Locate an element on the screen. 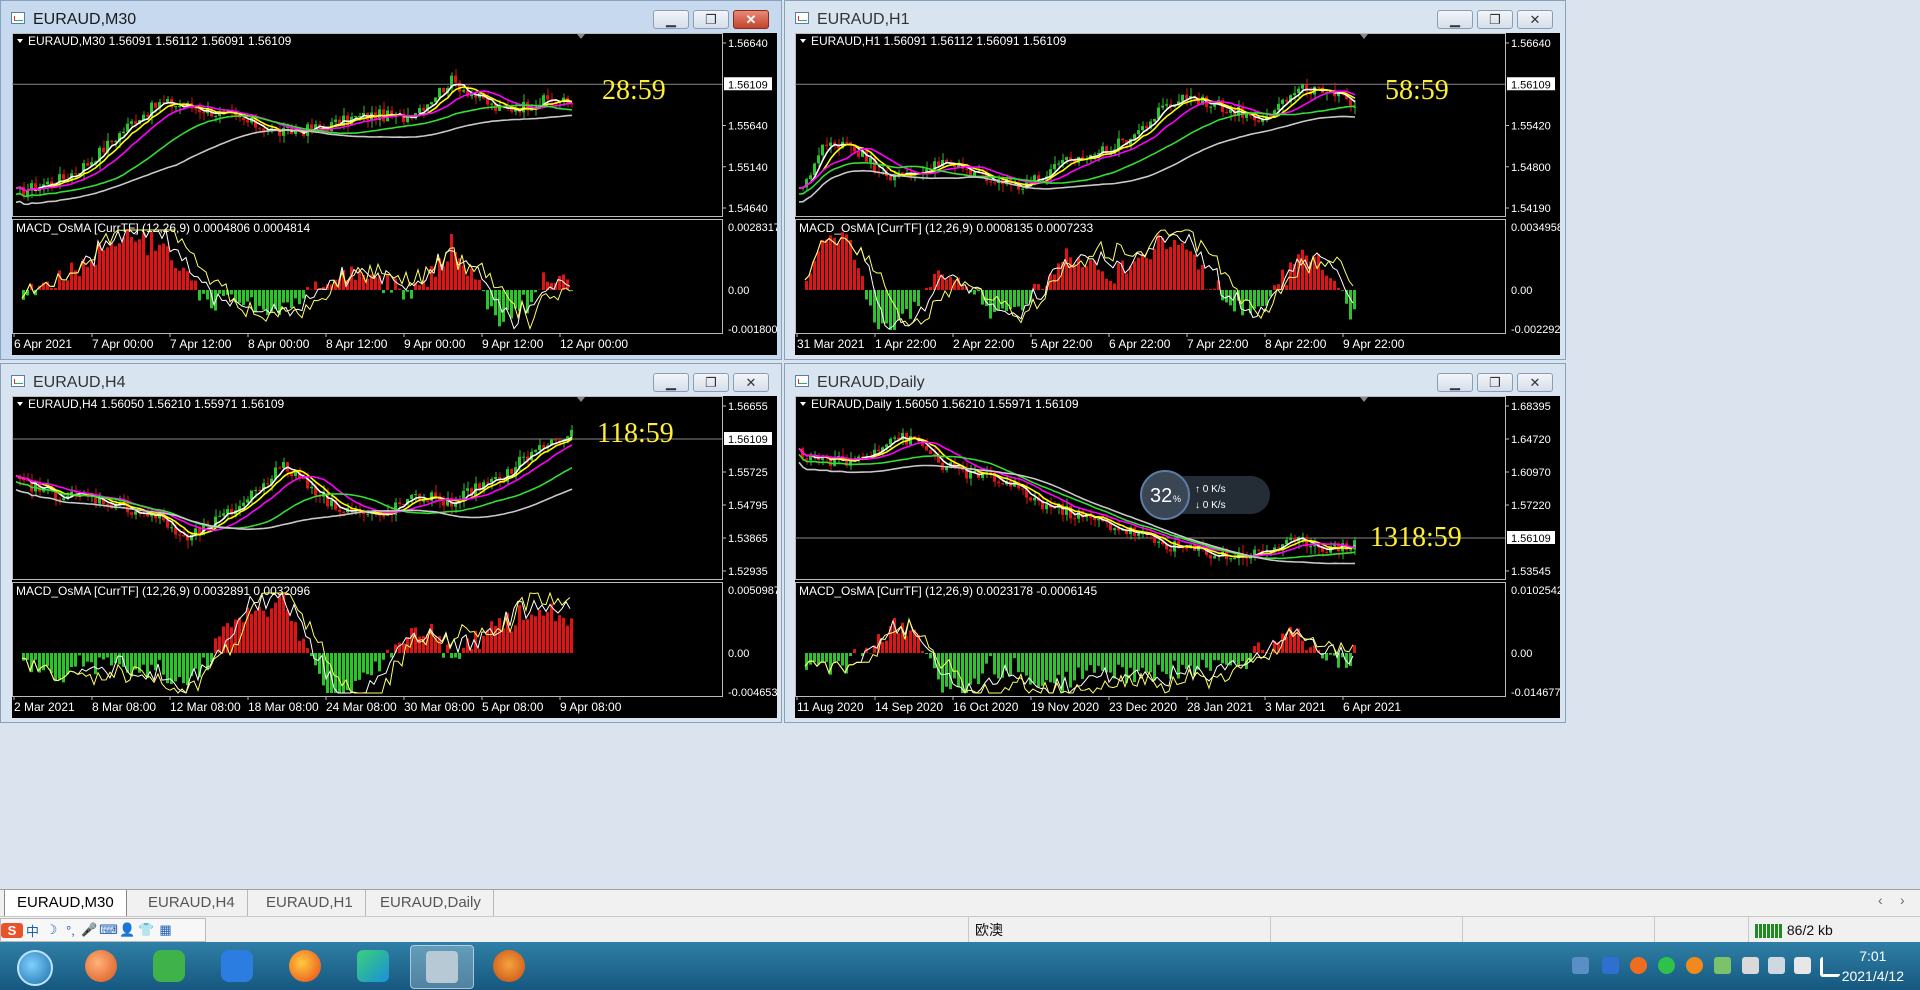 This screenshot has height=990, width=1920. chart-window-icon is located at coordinates (802, 381).